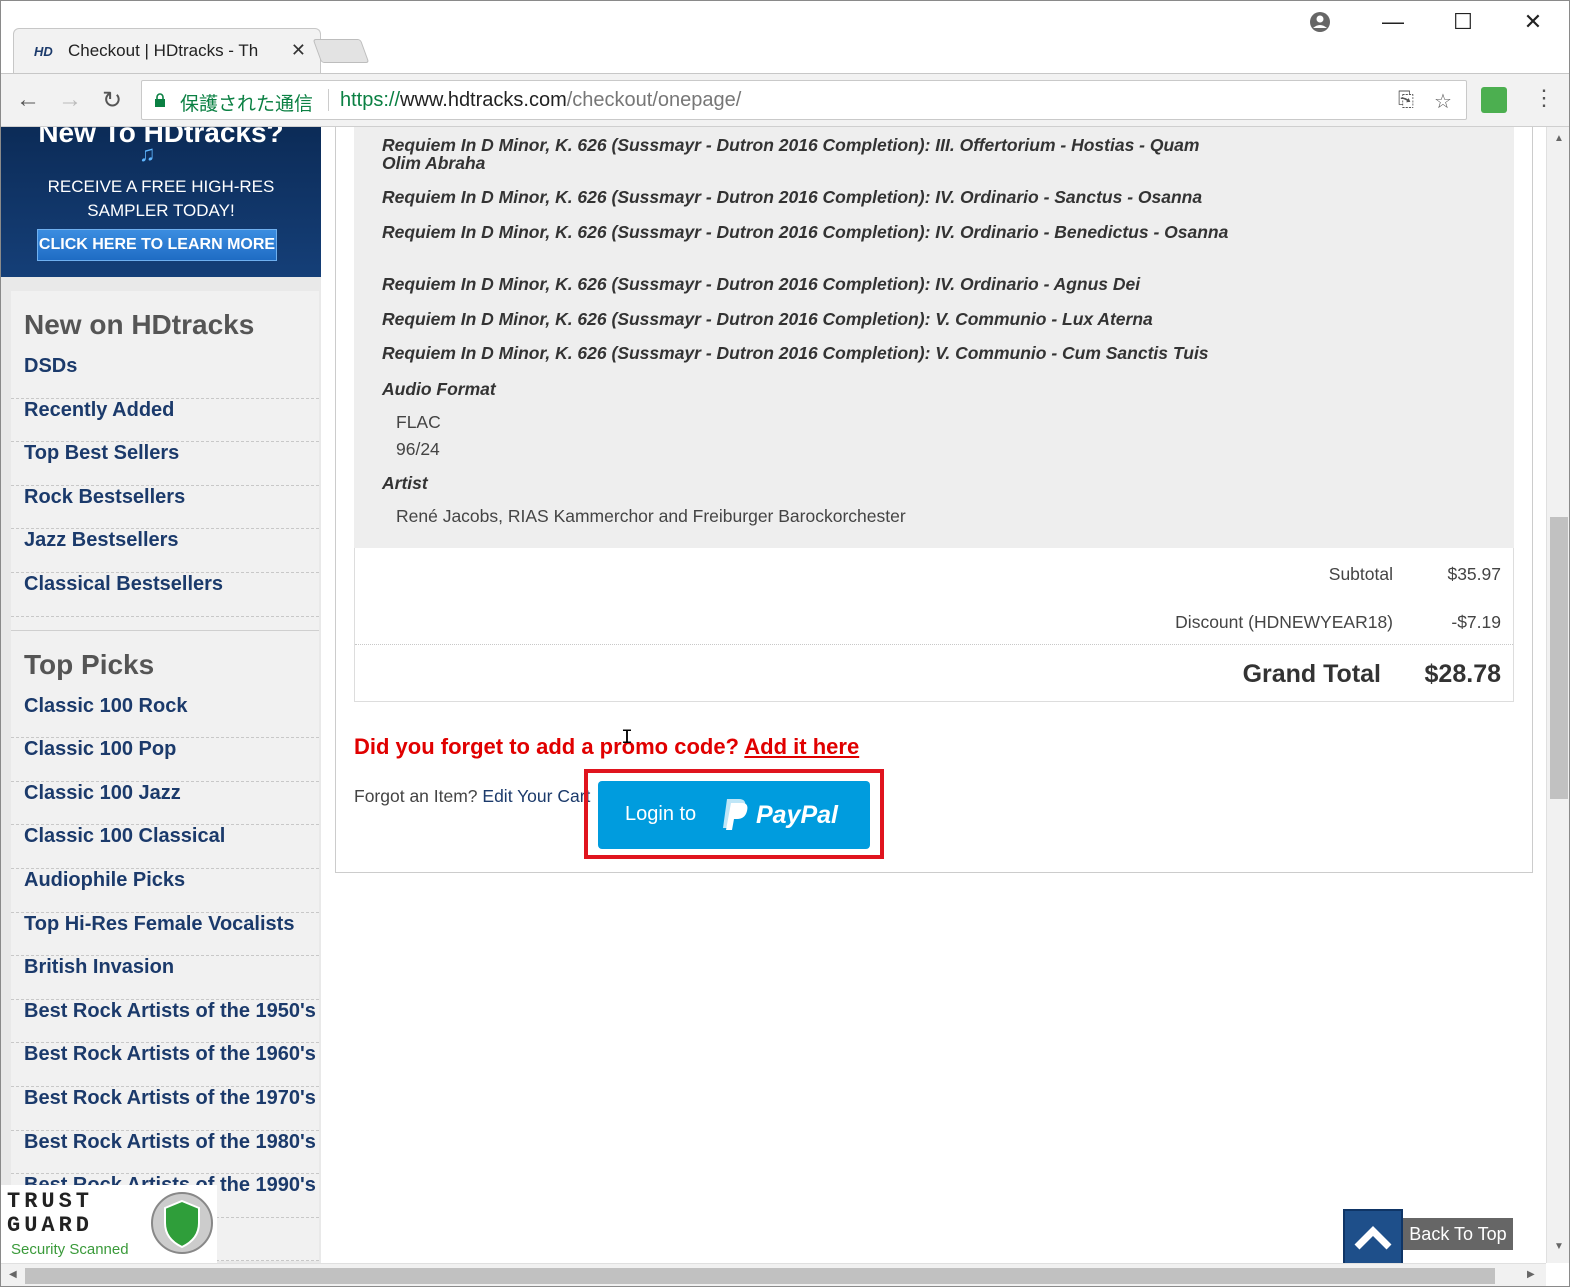  I want to click on scroll-down-icon: ▼, so click(1559, 1246).